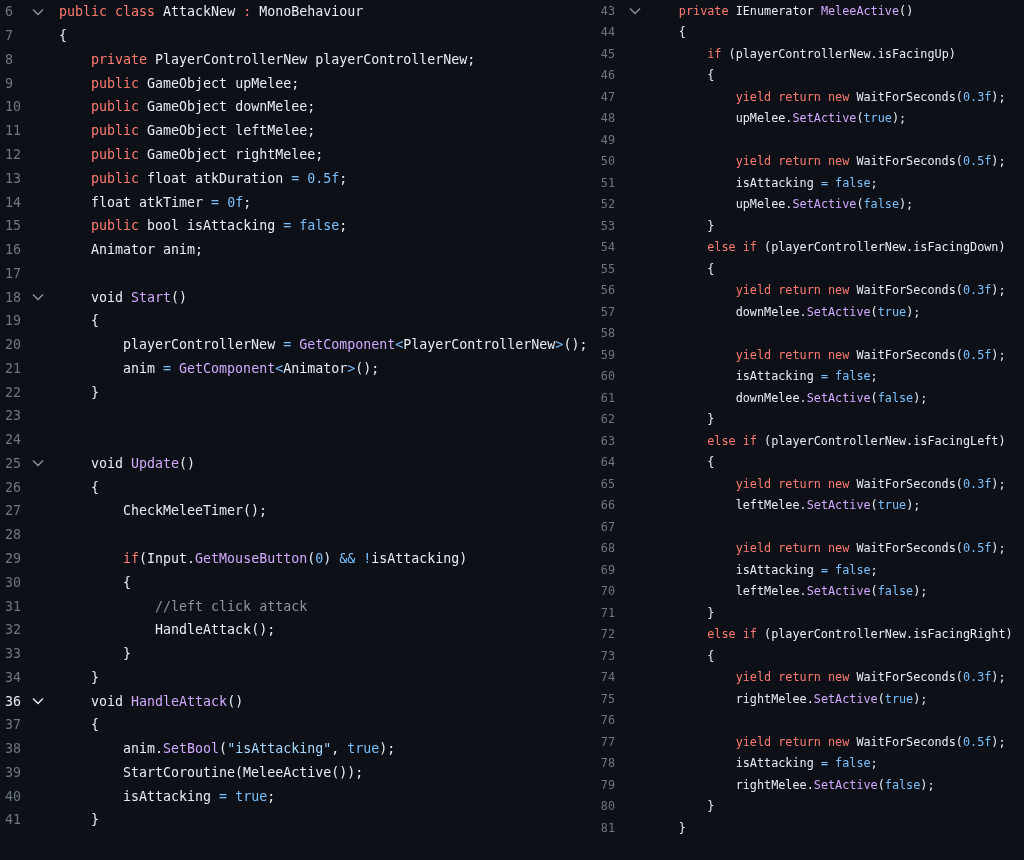 The width and height of the screenshot is (1024, 860). Describe the element at coordinates (13, 511) in the screenshot. I see `line-number: 27` at that location.